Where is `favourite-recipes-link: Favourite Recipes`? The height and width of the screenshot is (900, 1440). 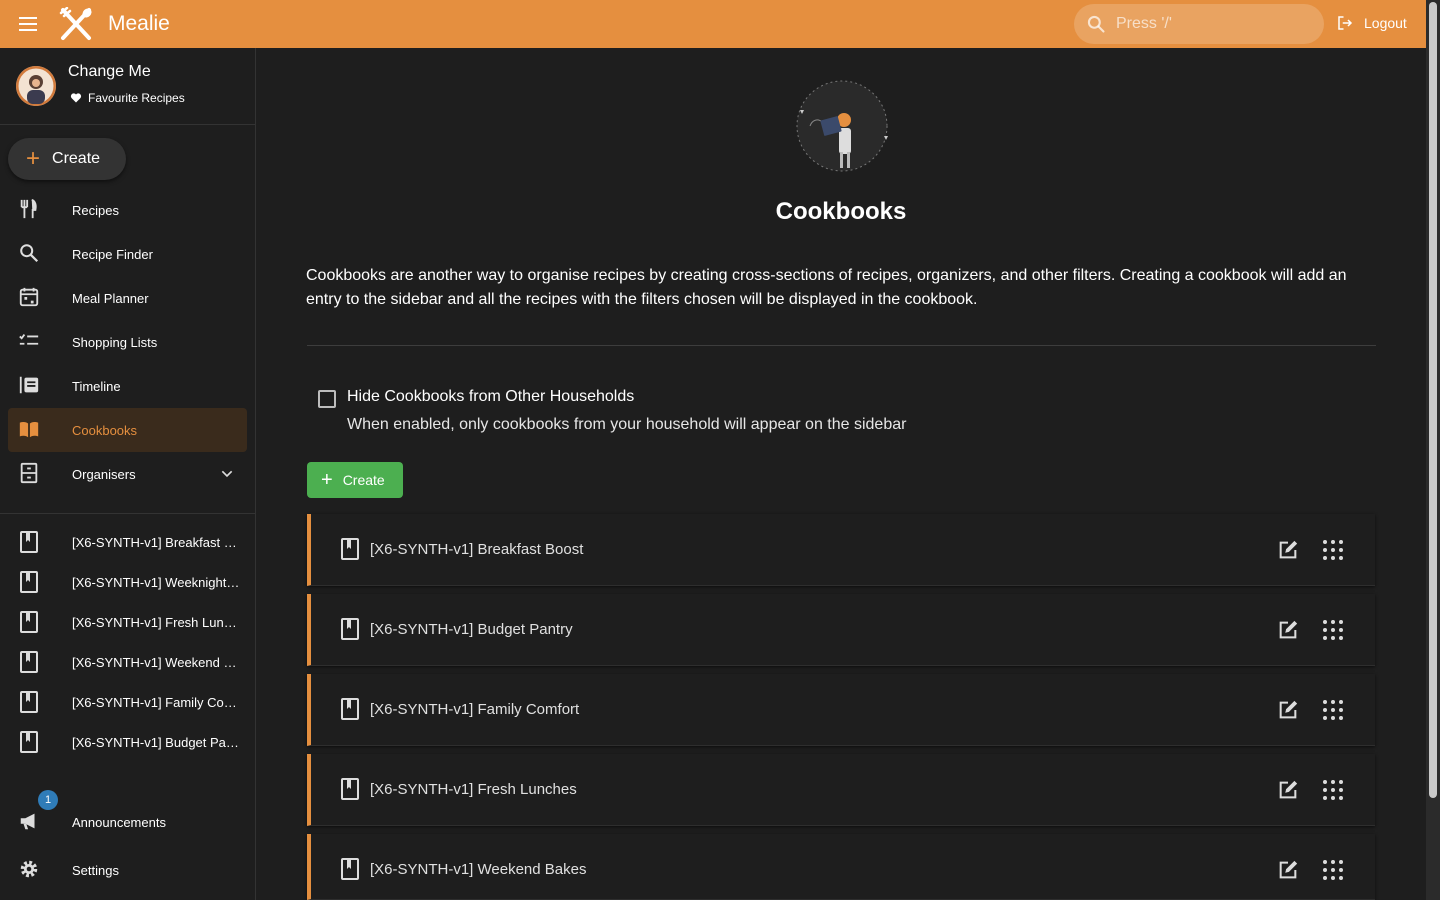 favourite-recipes-link: Favourite Recipes is located at coordinates (127, 98).